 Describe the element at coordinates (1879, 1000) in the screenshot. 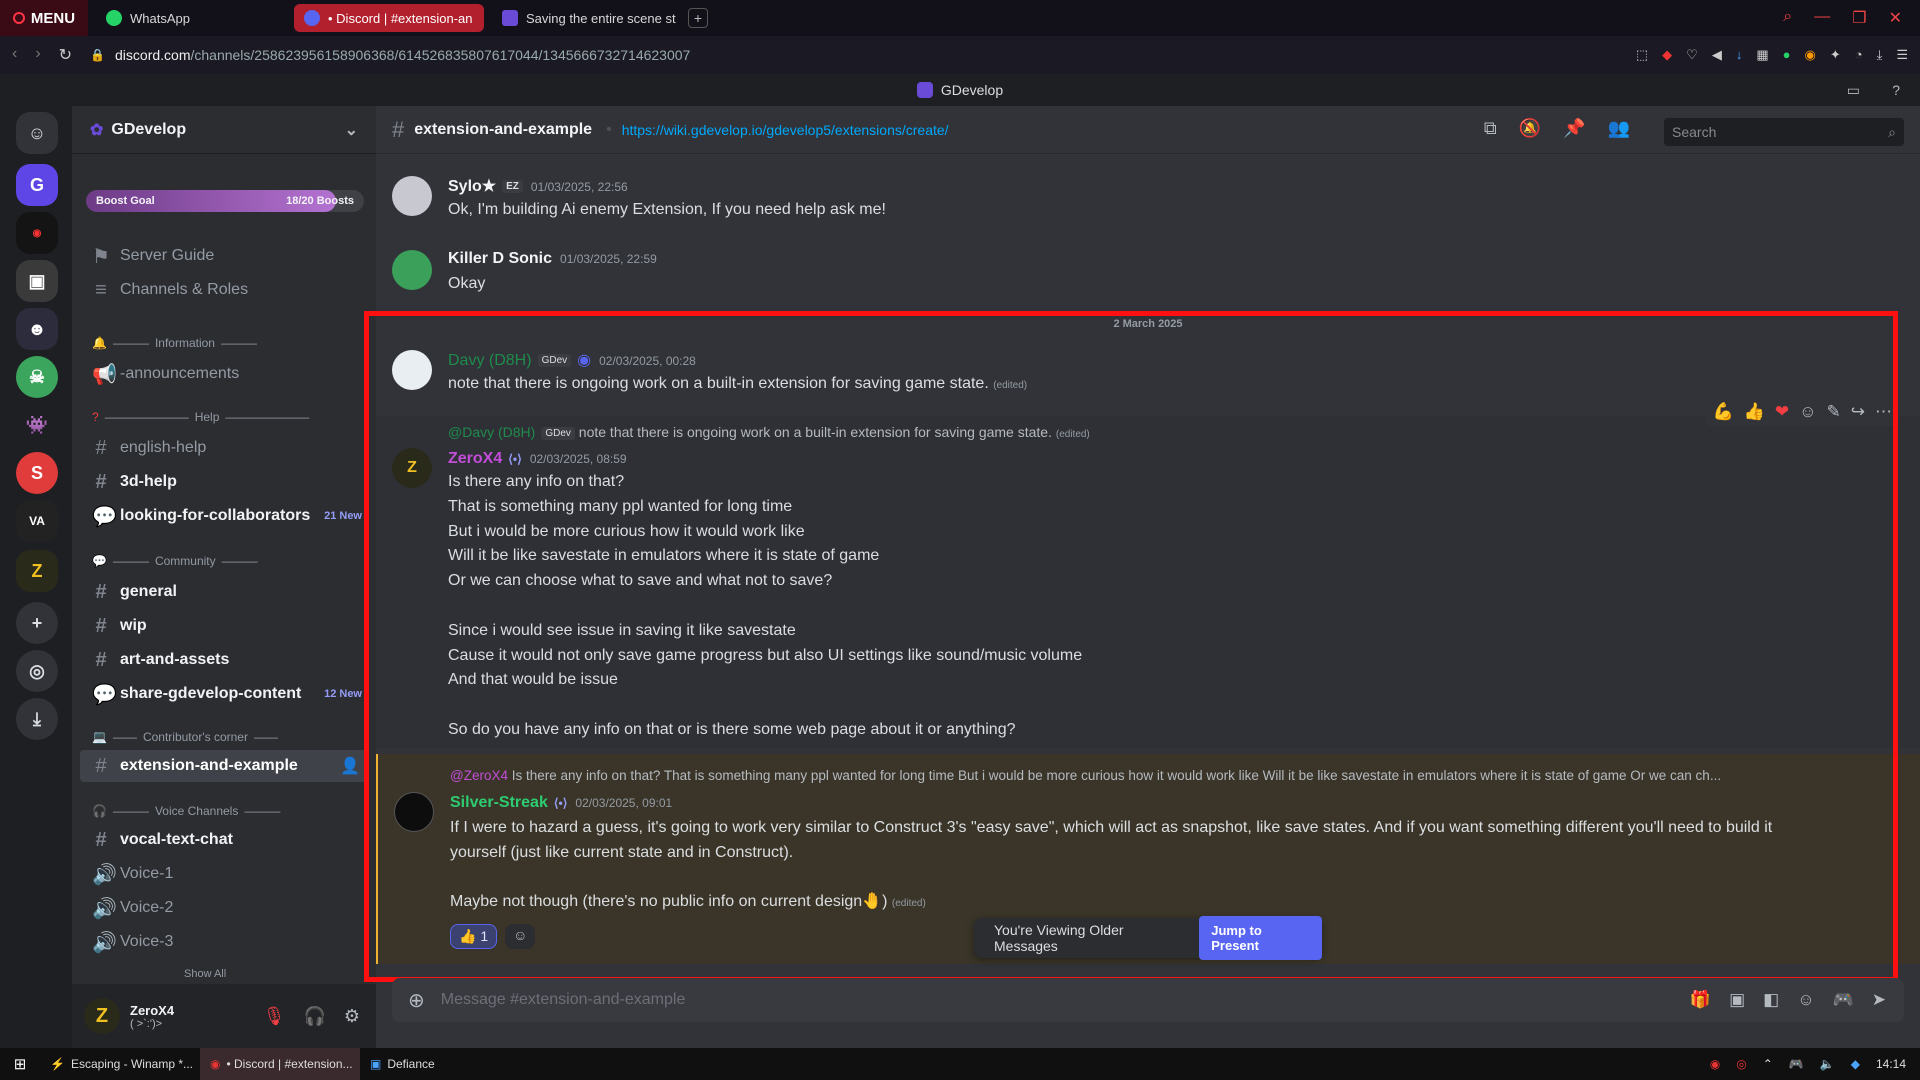

I see `send-icon: ➤` at that location.